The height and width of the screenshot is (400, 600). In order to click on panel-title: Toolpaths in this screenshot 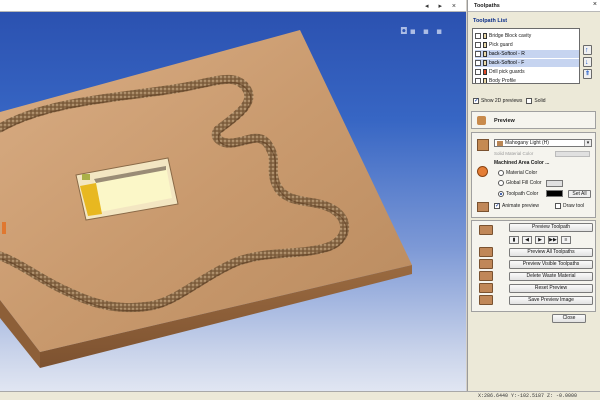, I will do `click(487, 6)`.